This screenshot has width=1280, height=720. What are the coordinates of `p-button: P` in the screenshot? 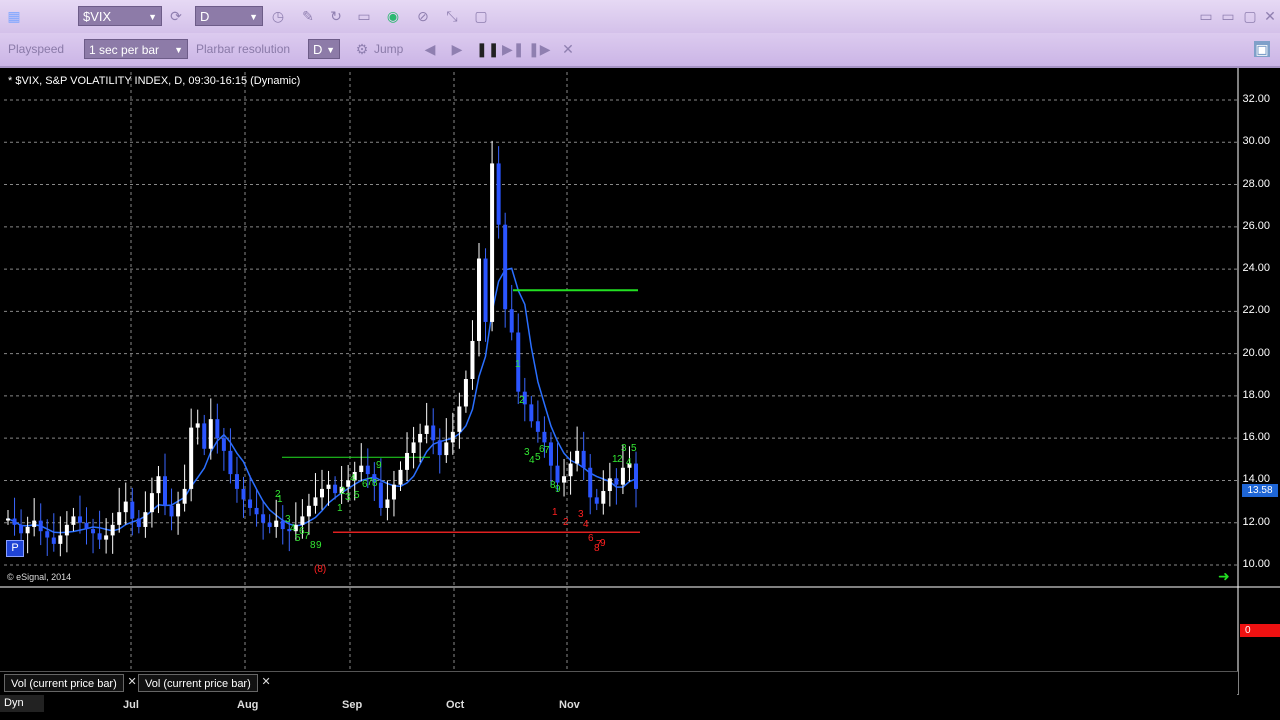 It's located at (15, 548).